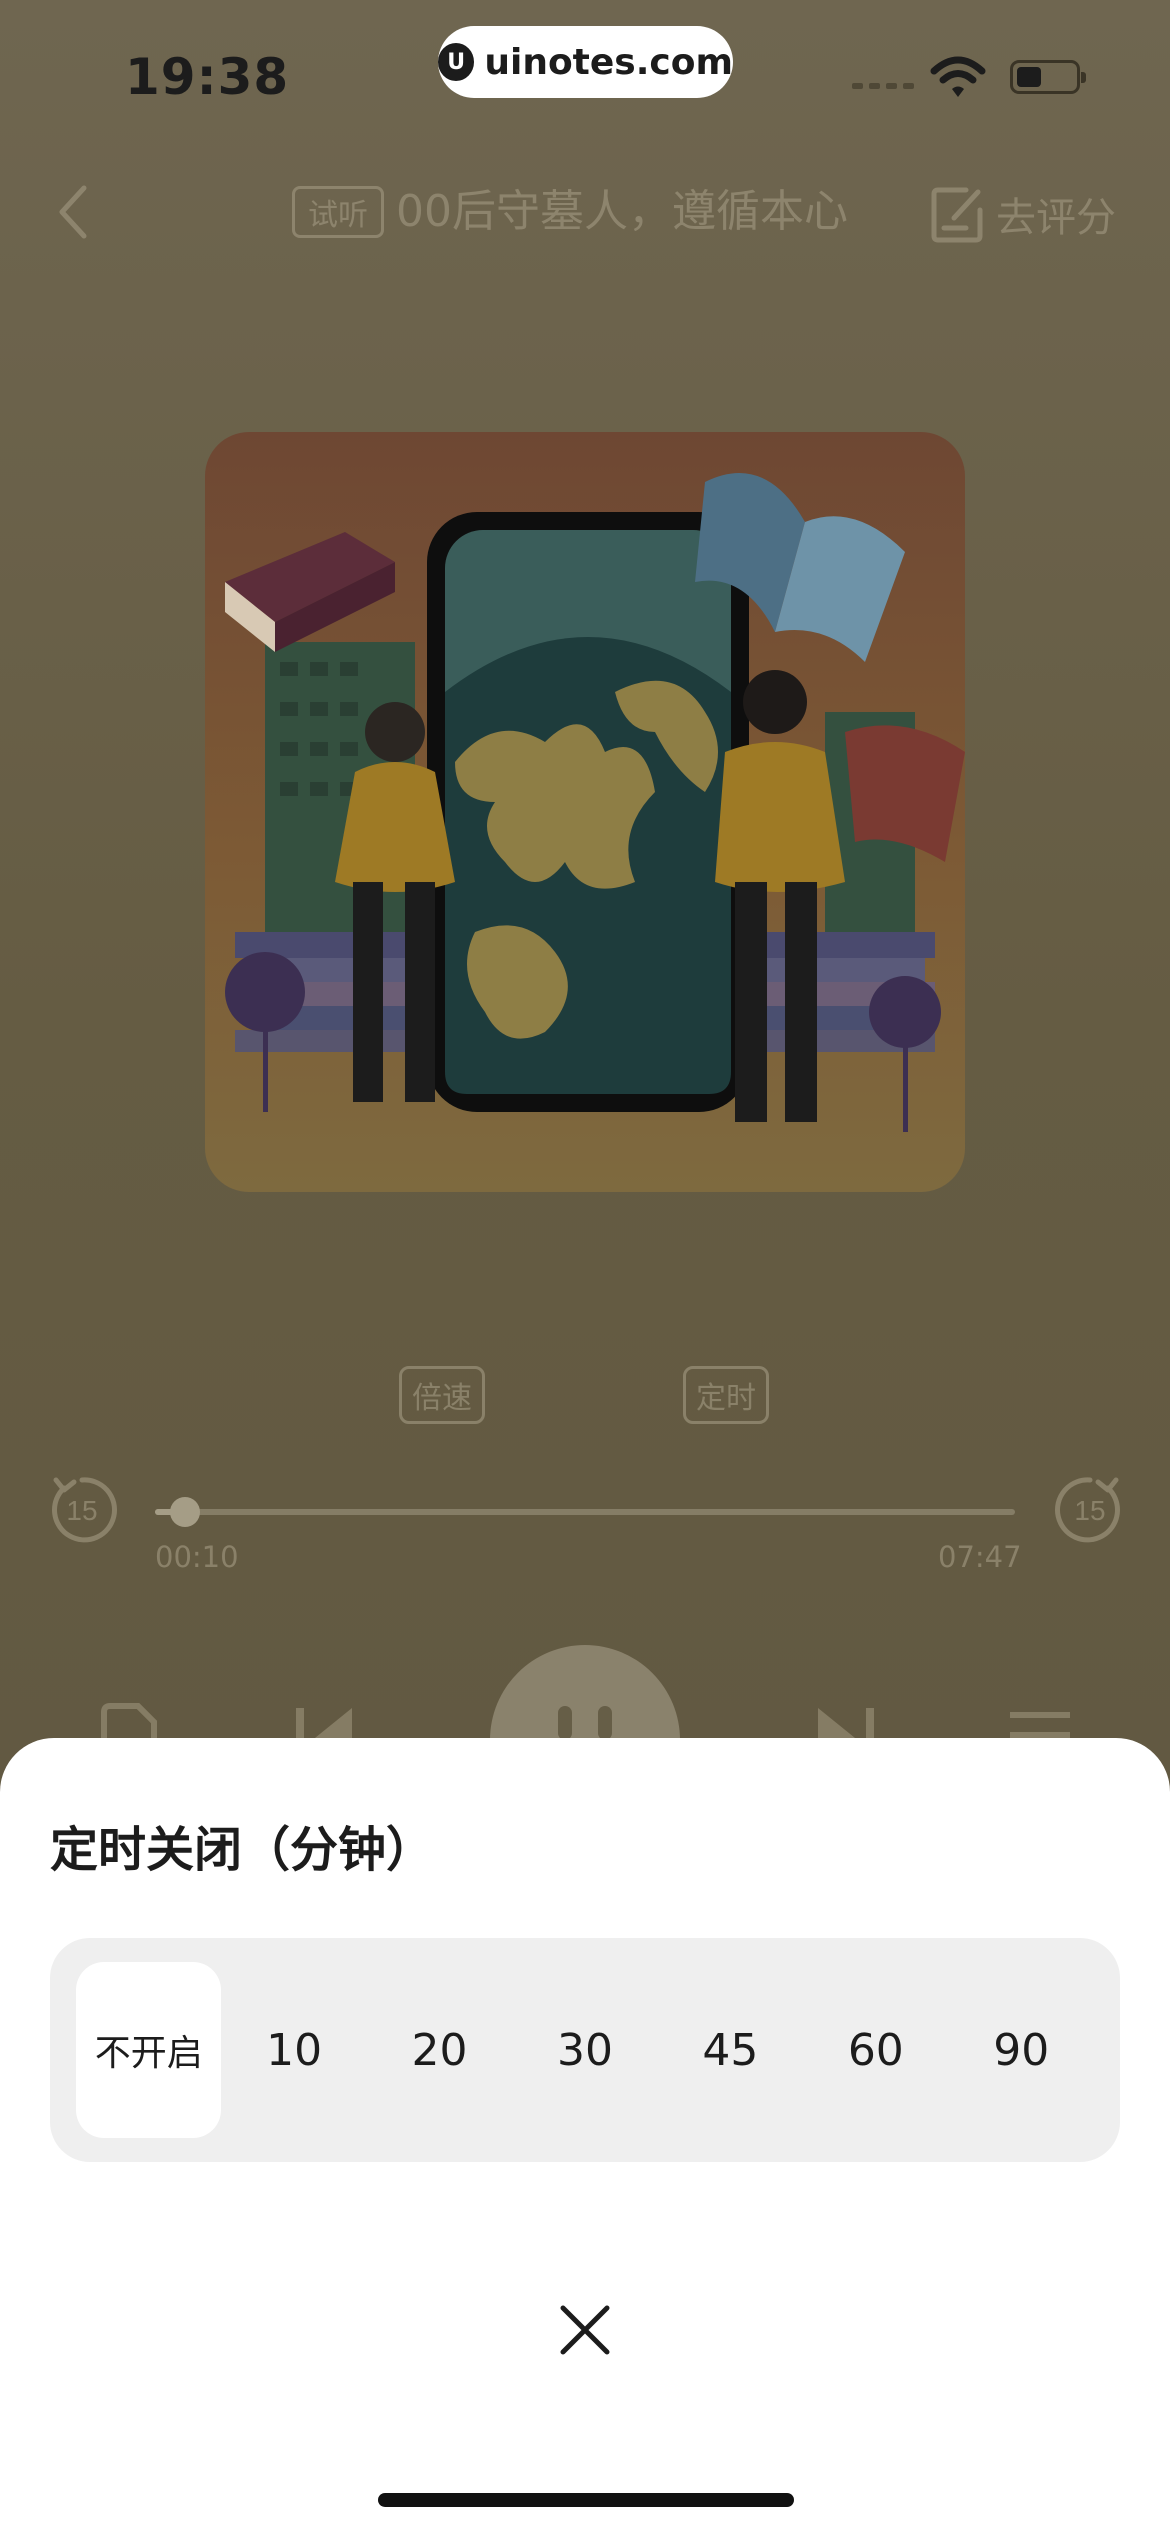 The height and width of the screenshot is (2532, 1170). I want to click on watermark-text: uinotes.com, so click(608, 62).